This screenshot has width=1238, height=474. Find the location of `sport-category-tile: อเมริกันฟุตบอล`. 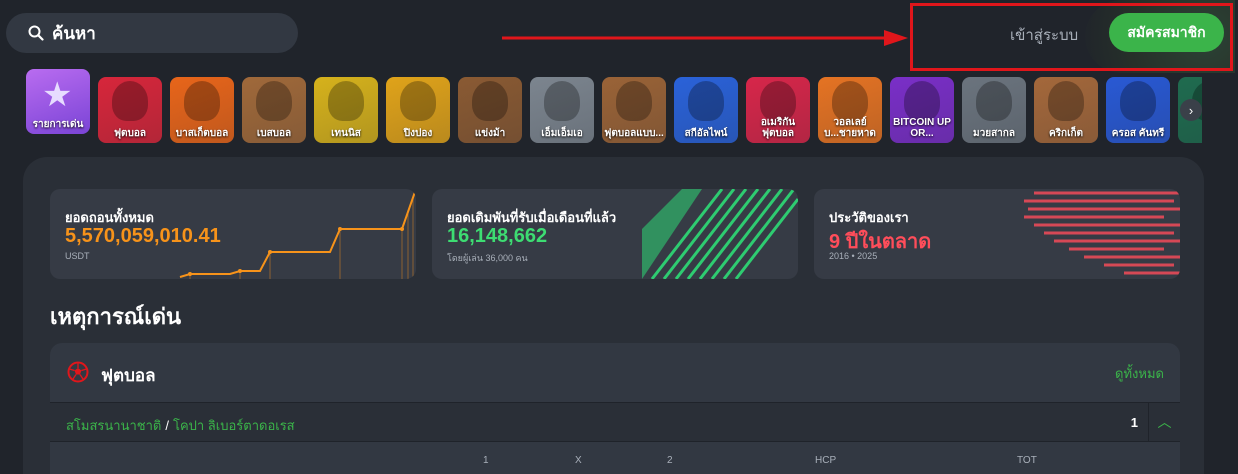

sport-category-tile: อเมริกันฟุตบอล is located at coordinates (778, 110).